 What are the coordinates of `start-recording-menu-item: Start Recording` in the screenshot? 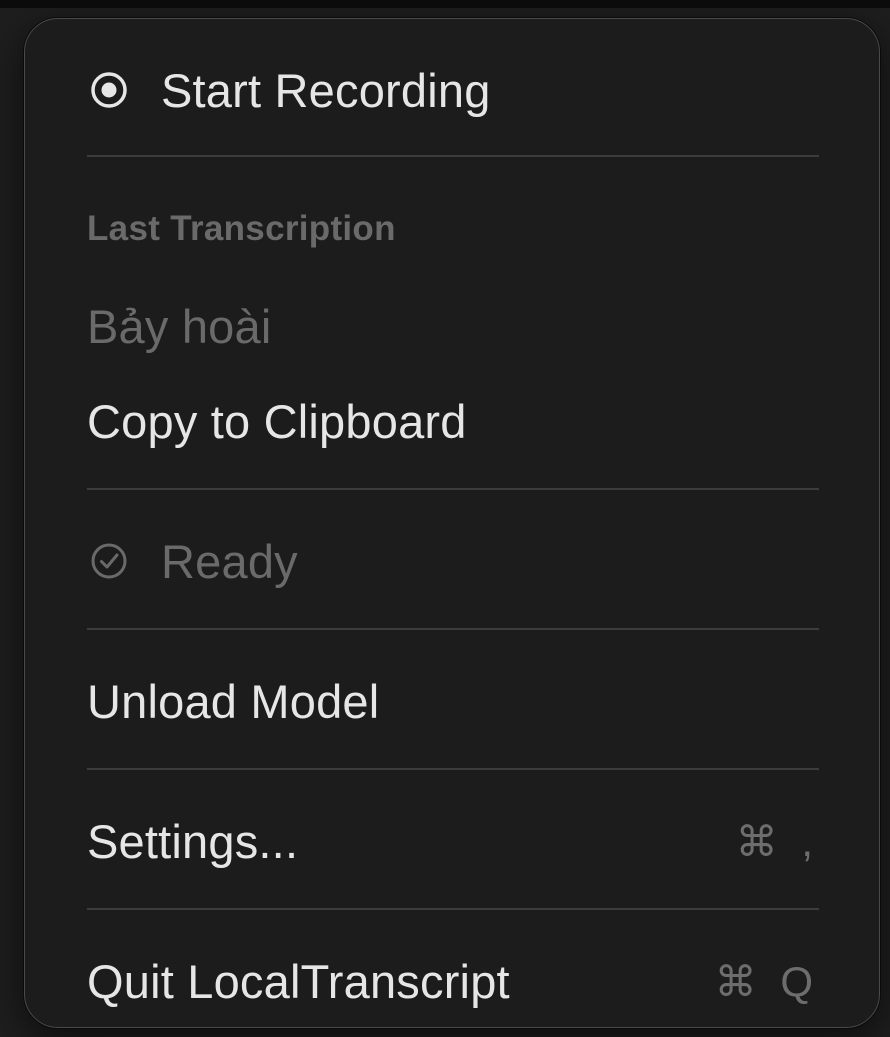 It's located at (453, 90).